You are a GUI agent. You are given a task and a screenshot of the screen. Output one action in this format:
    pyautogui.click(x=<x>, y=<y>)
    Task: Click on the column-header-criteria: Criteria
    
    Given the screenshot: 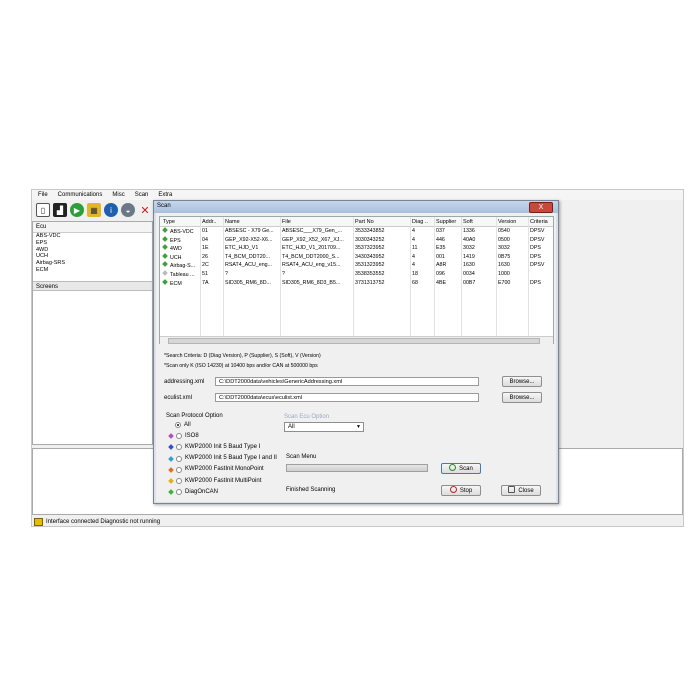 What is the action you would take?
    pyautogui.click(x=539, y=222)
    